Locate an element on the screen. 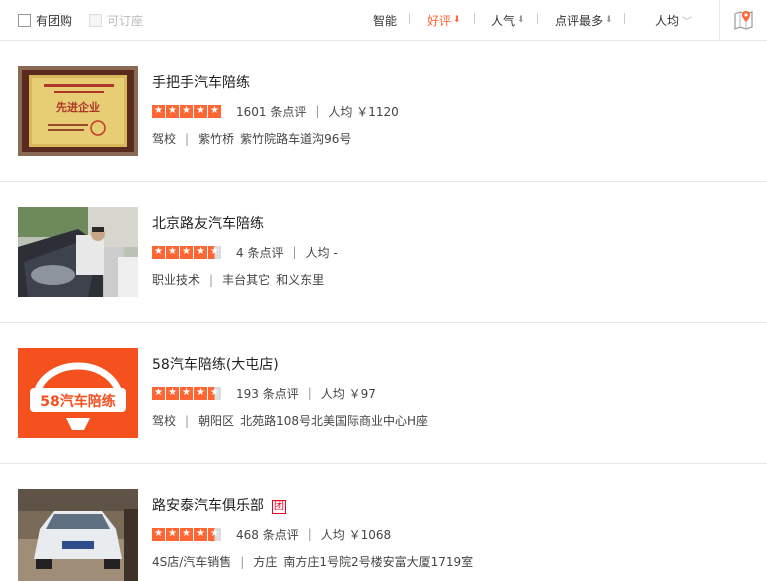 This screenshot has height=581, width=767. map-icon is located at coordinates (743, 20).